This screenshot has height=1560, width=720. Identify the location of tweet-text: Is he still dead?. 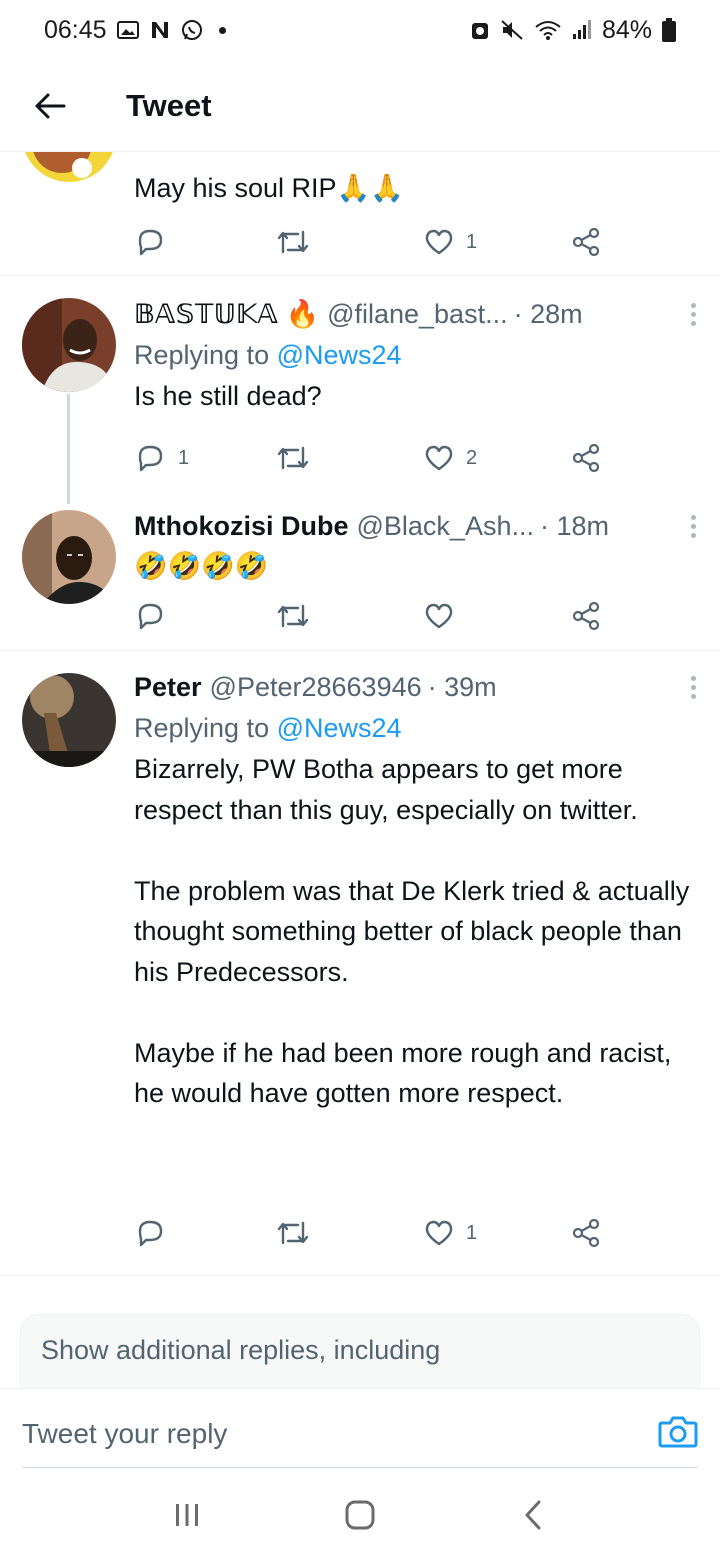
(228, 396).